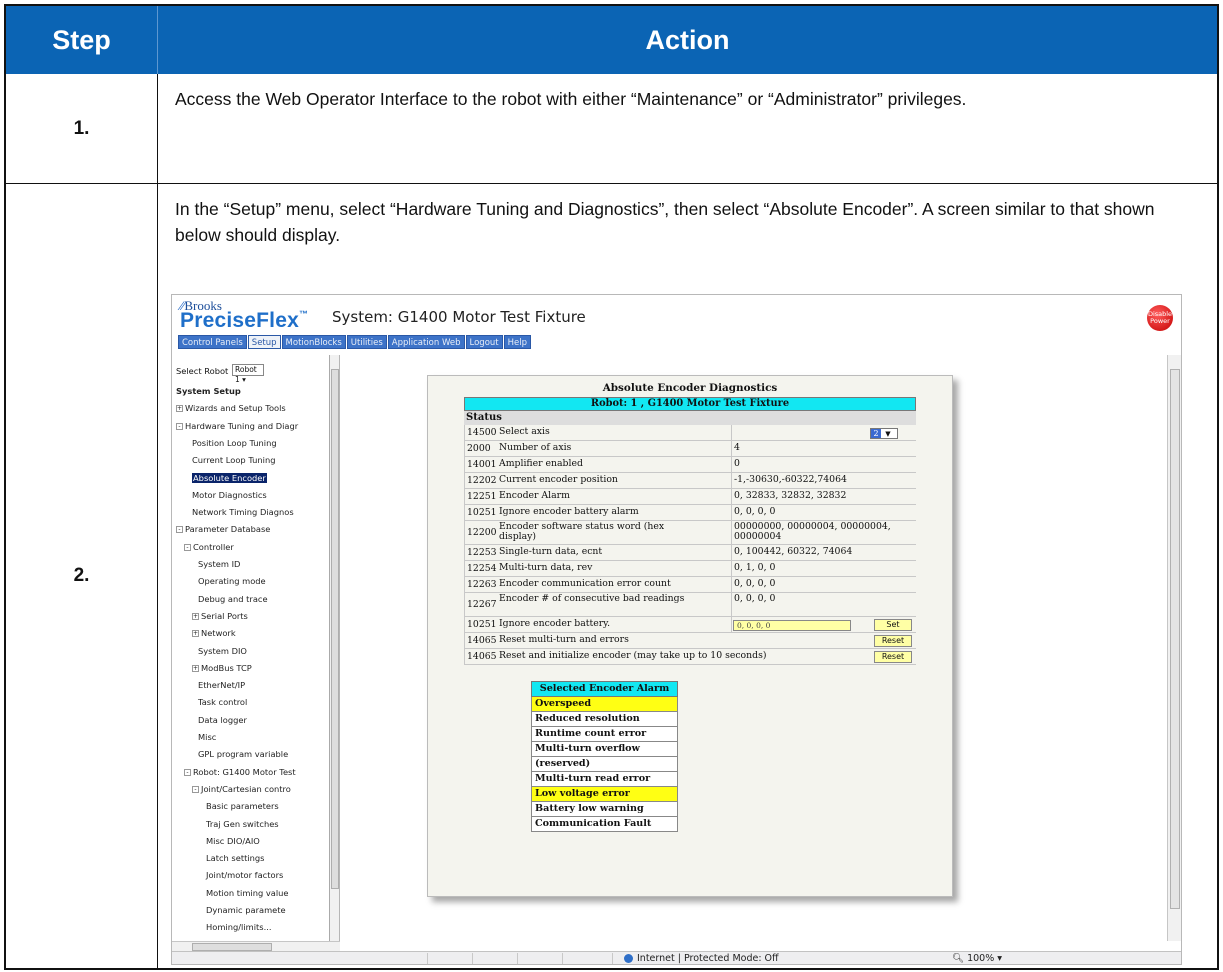 This screenshot has height=972, width=1223. I want to click on tree-item-label: System ID, so click(219, 564).